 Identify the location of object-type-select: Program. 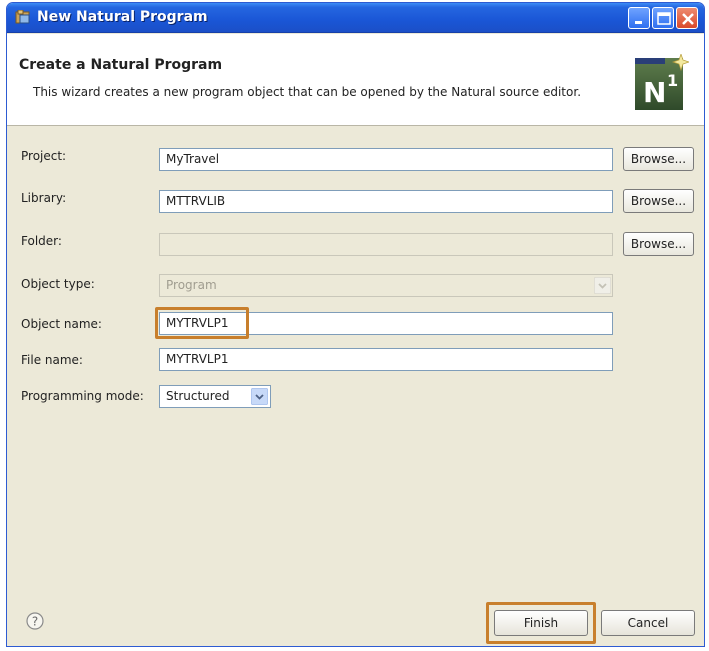
(386, 285).